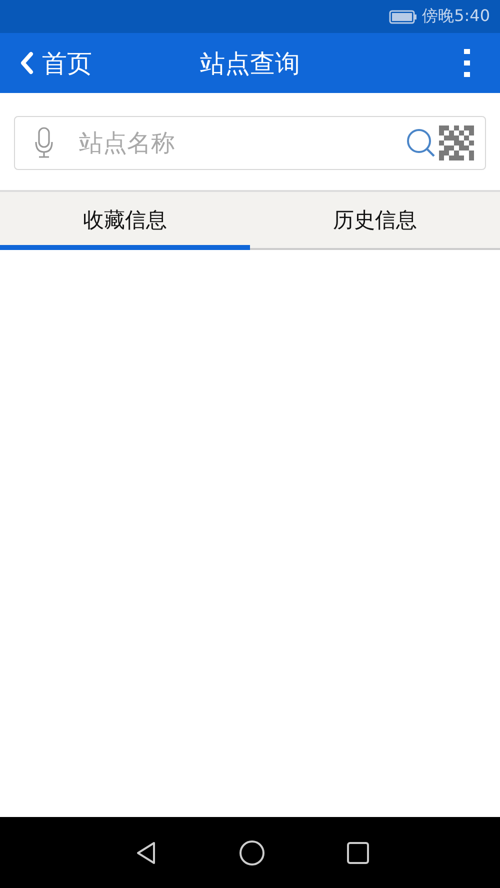 The image size is (500, 888). Describe the element at coordinates (467, 63) in the screenshot. I see `more-menu-icon` at that location.